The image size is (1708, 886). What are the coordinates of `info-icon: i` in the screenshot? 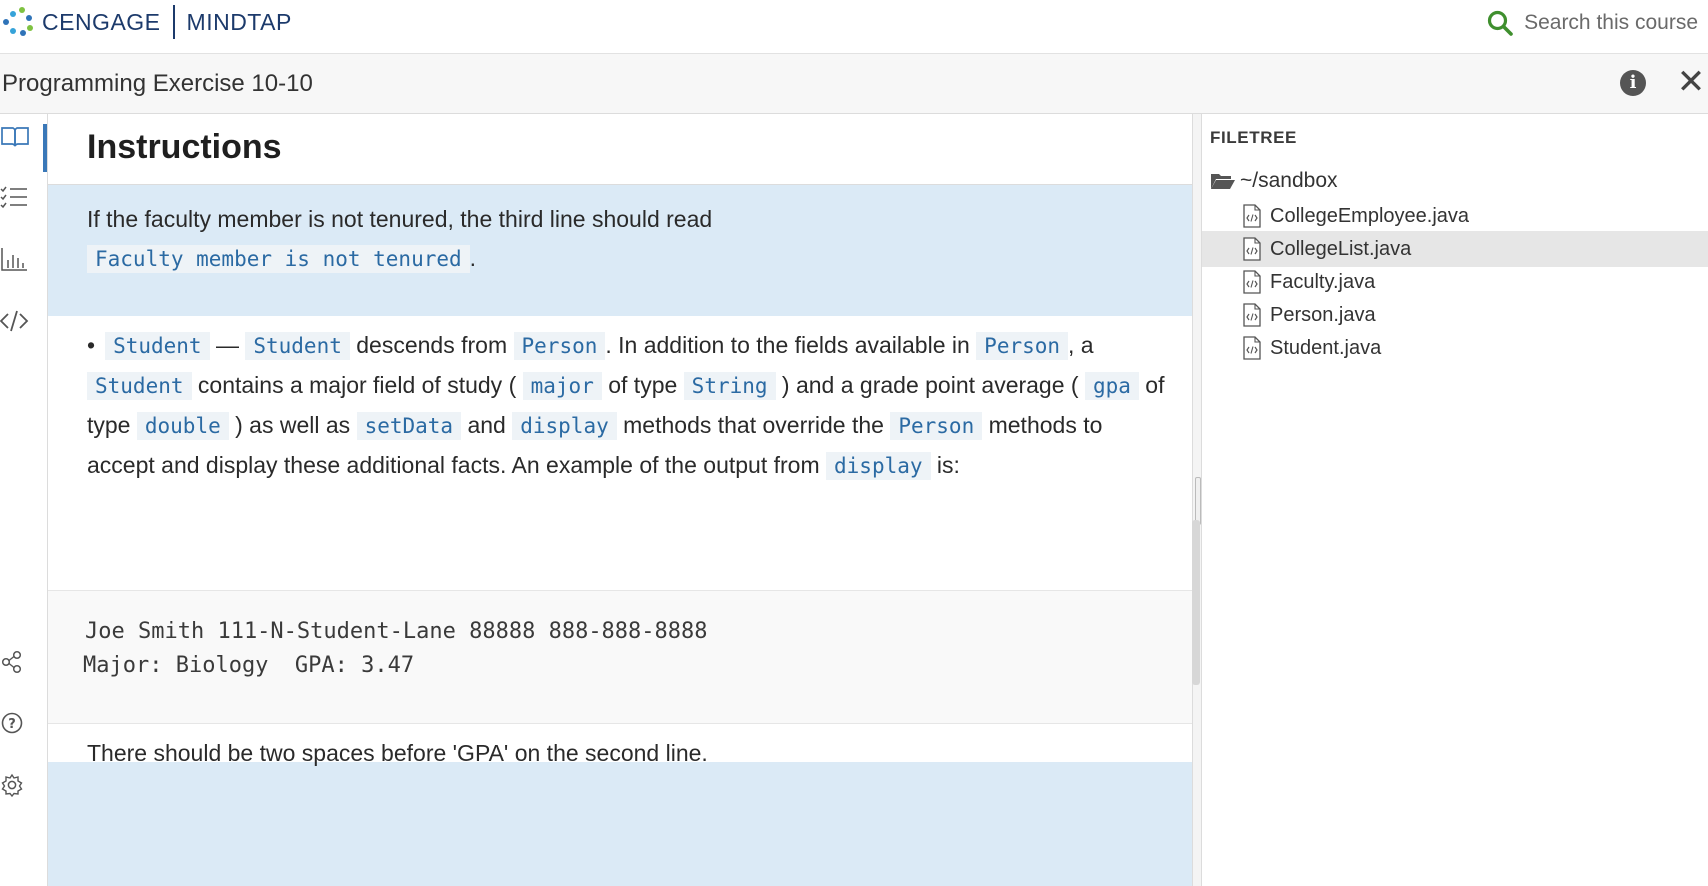 It's located at (1633, 83).